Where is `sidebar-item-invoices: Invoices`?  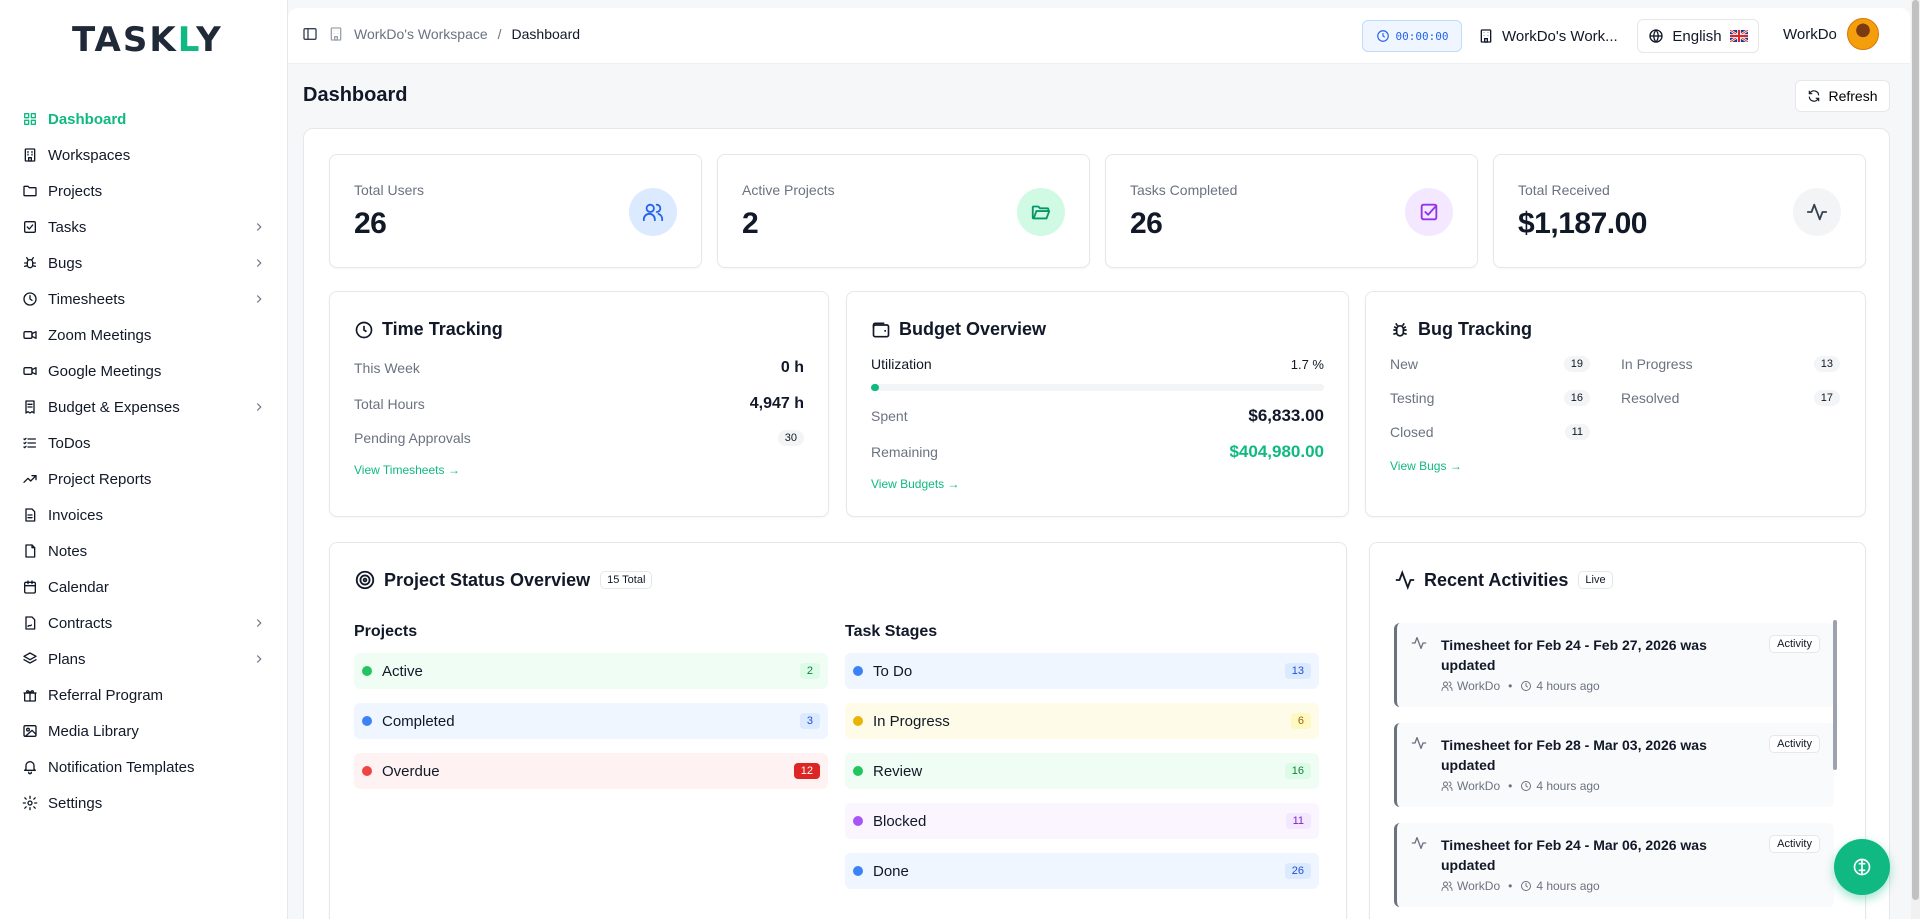
sidebar-item-invoices: Invoices is located at coordinates (142, 515).